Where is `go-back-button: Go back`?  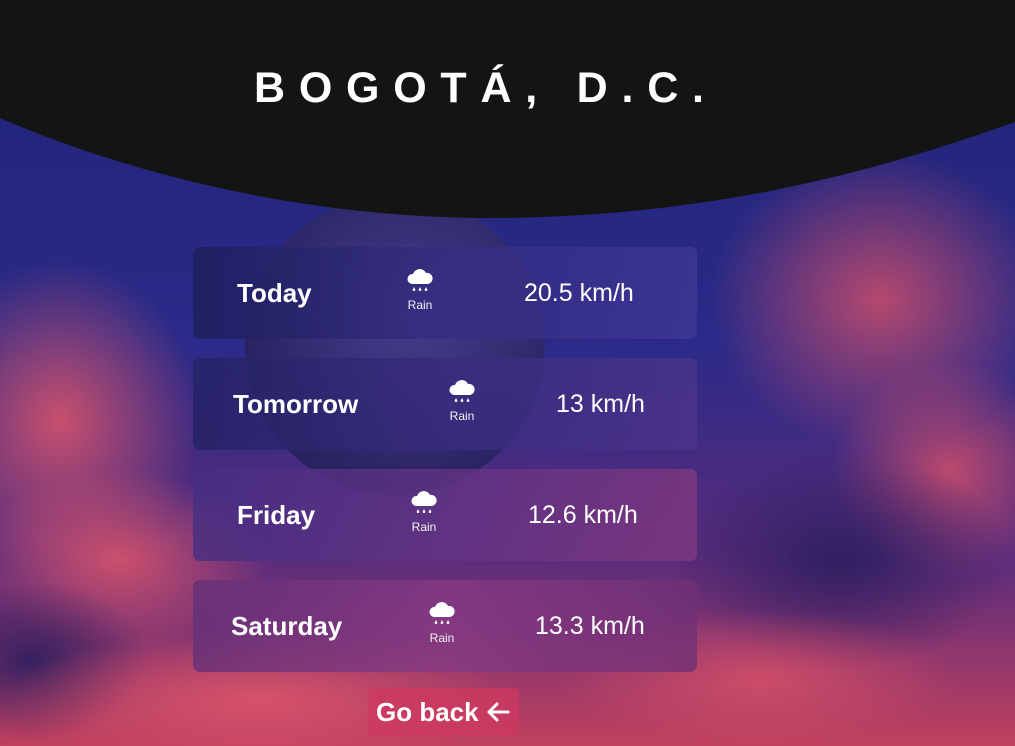 go-back-button: Go back is located at coordinates (443, 712).